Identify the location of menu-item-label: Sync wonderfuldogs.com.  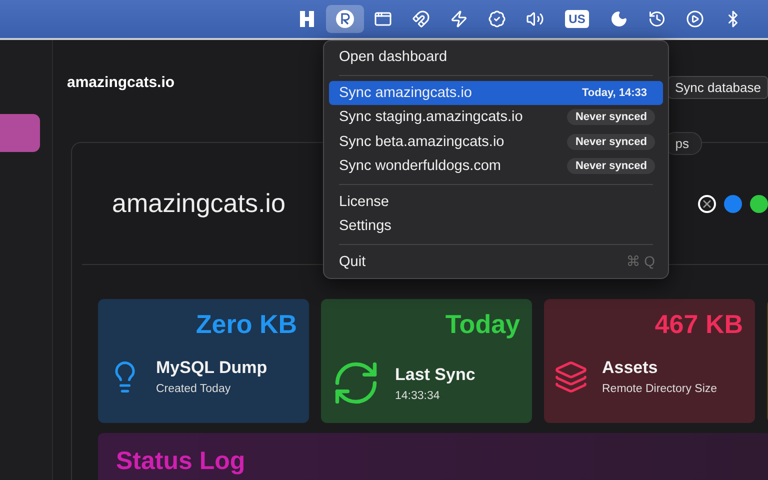
(420, 166).